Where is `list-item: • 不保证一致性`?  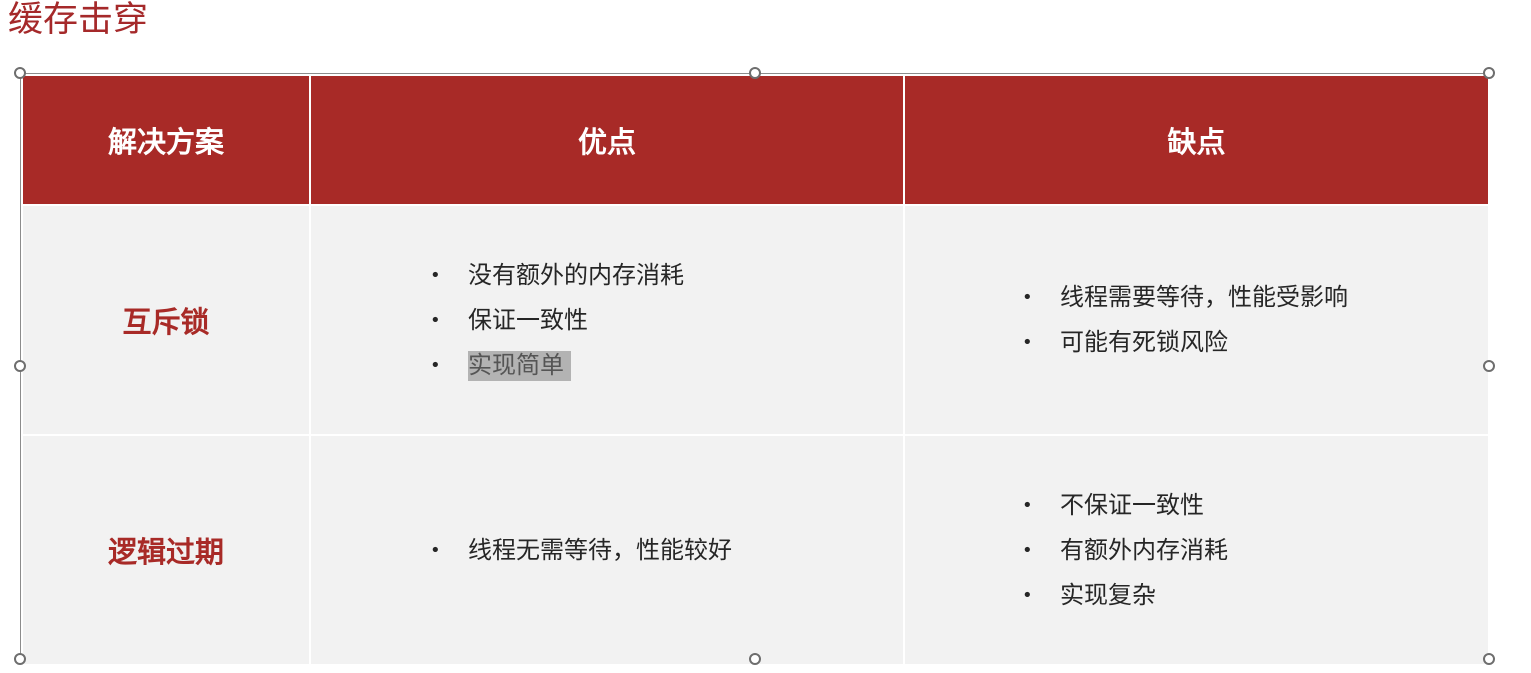
list-item: • 不保证一致性 is located at coordinates (1255, 505).